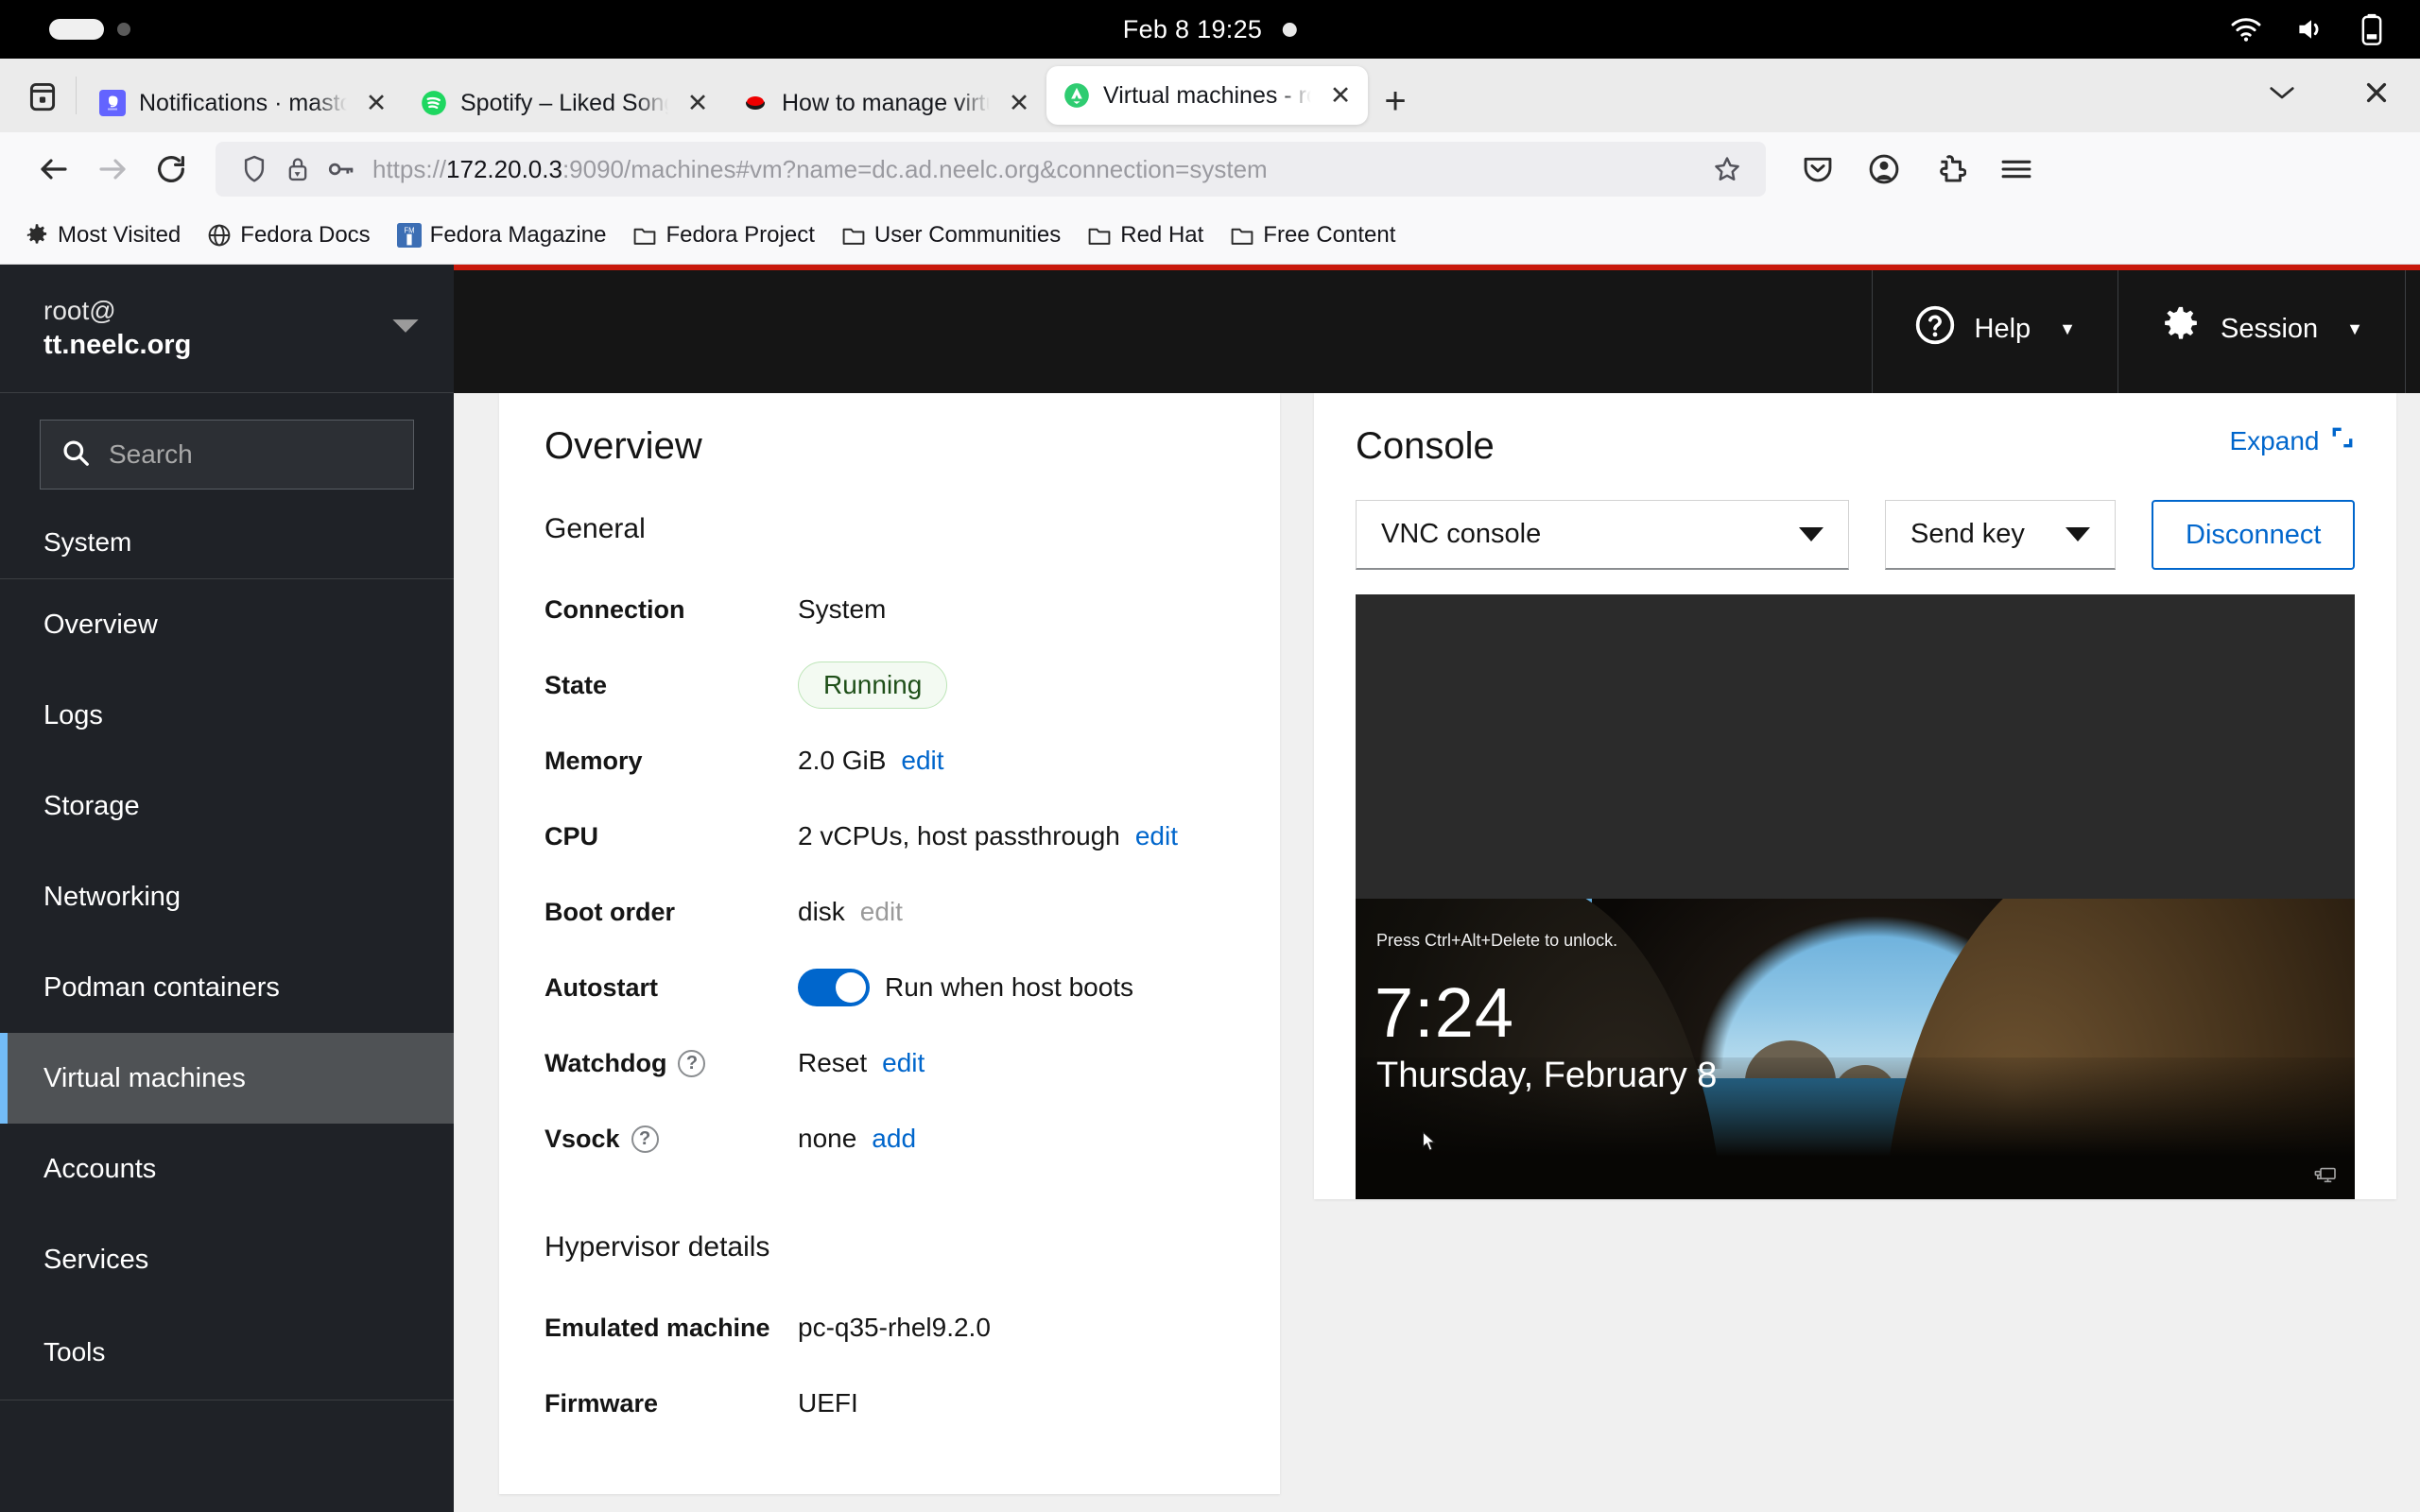  I want to click on search-input, so click(250, 454).